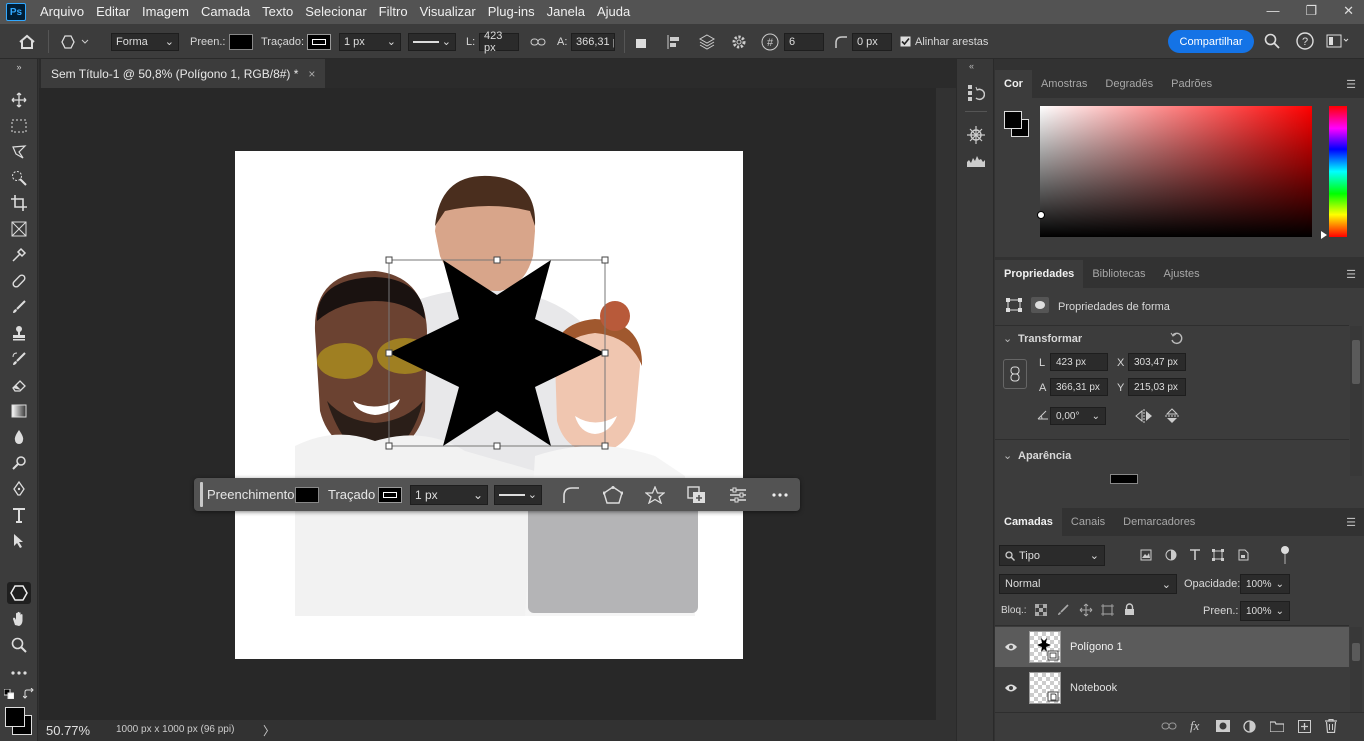 This screenshot has width=1364, height=741. I want to click on tab-propriedades: Propriedades, so click(1039, 274).